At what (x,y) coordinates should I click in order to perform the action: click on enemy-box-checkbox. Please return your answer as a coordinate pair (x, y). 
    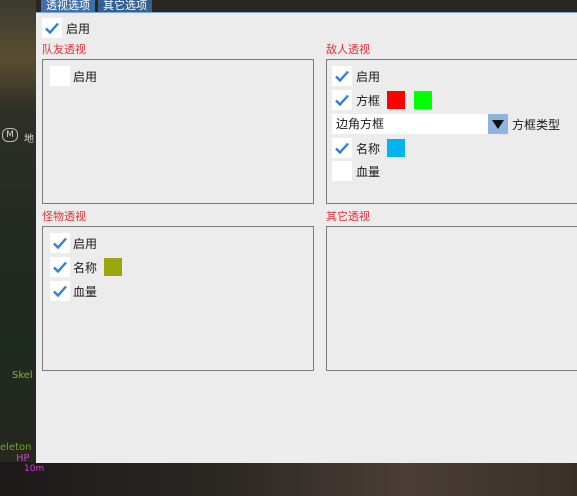
    Looking at the image, I should click on (342, 100).